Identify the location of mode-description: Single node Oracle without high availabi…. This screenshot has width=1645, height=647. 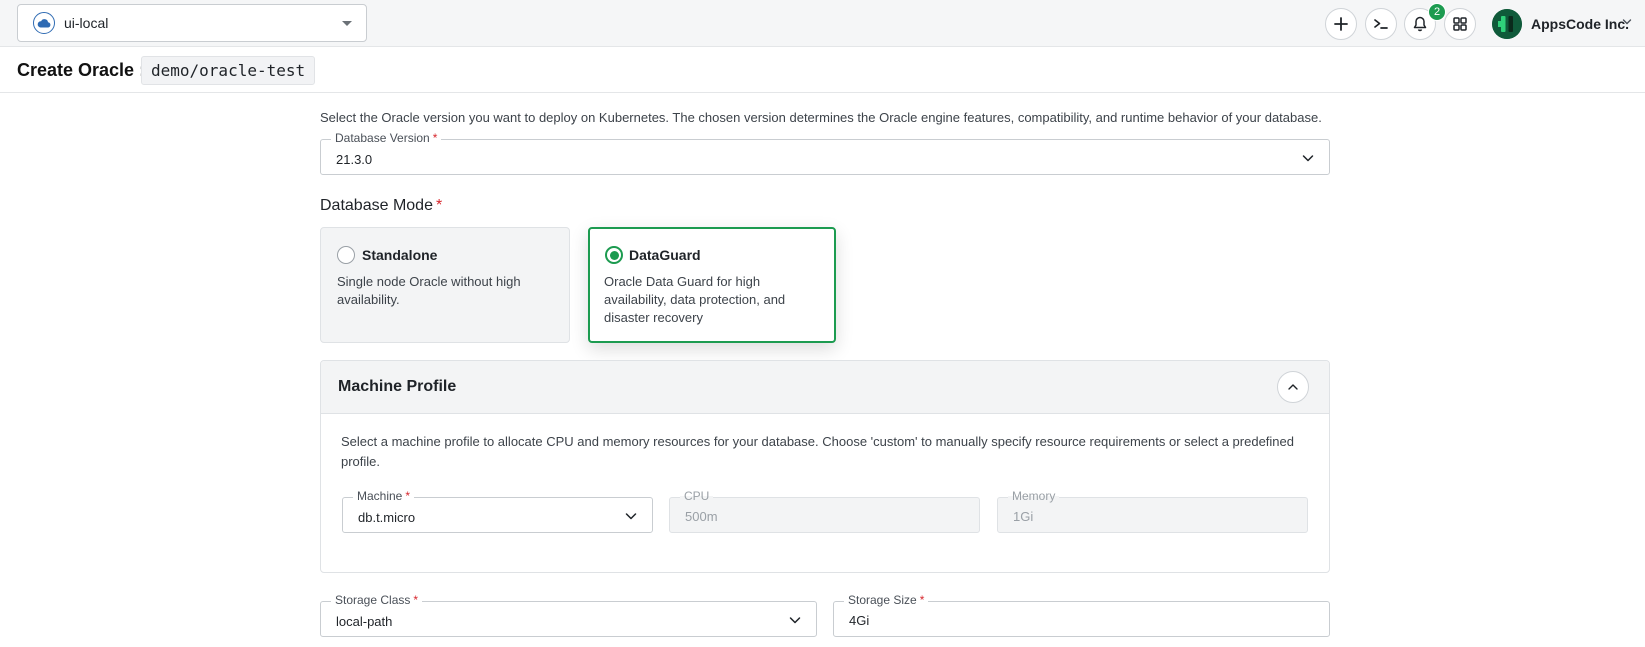
(429, 290).